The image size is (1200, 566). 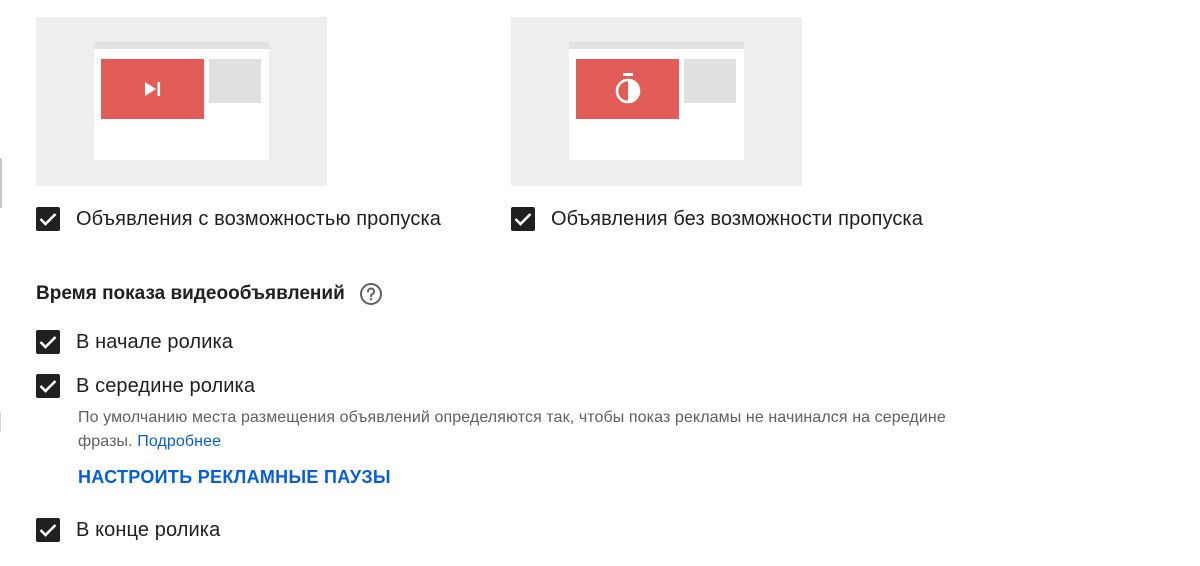 I want to click on pre-roll-label: В начале ролика, so click(x=154, y=341).